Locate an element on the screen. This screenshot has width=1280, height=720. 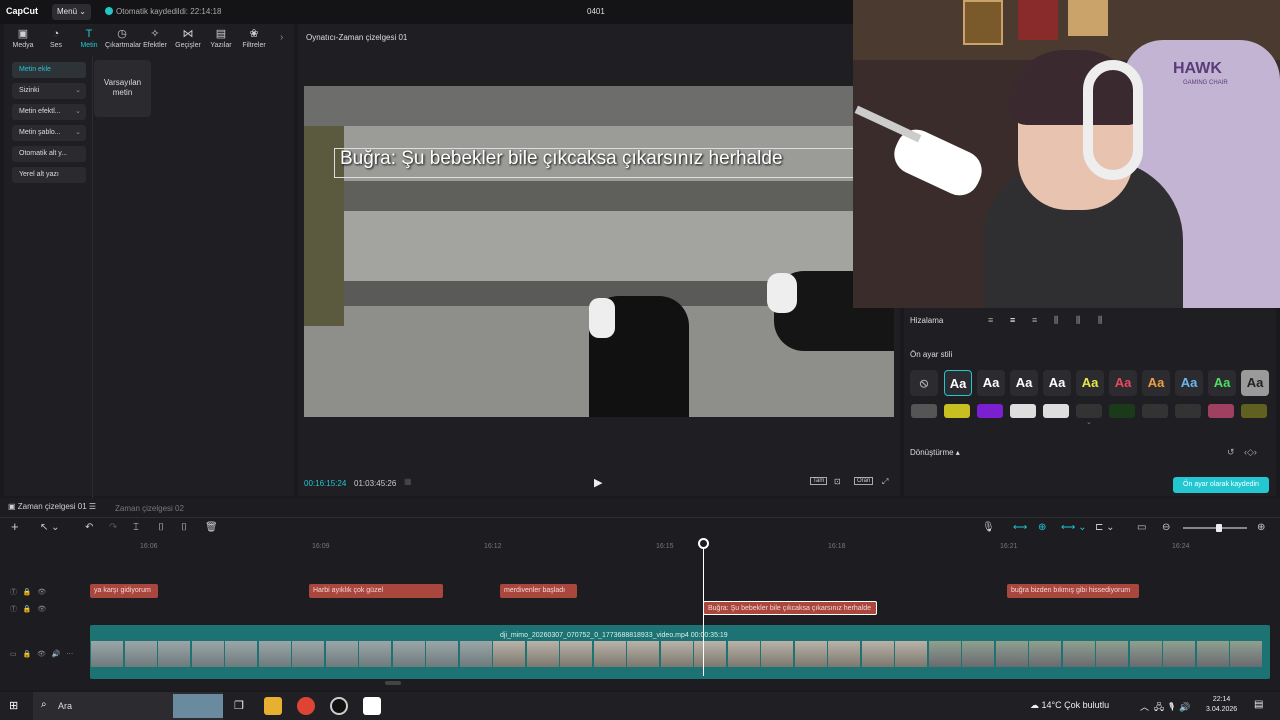
select-tool-icon: ↖ ⌄ is located at coordinates (50, 527).